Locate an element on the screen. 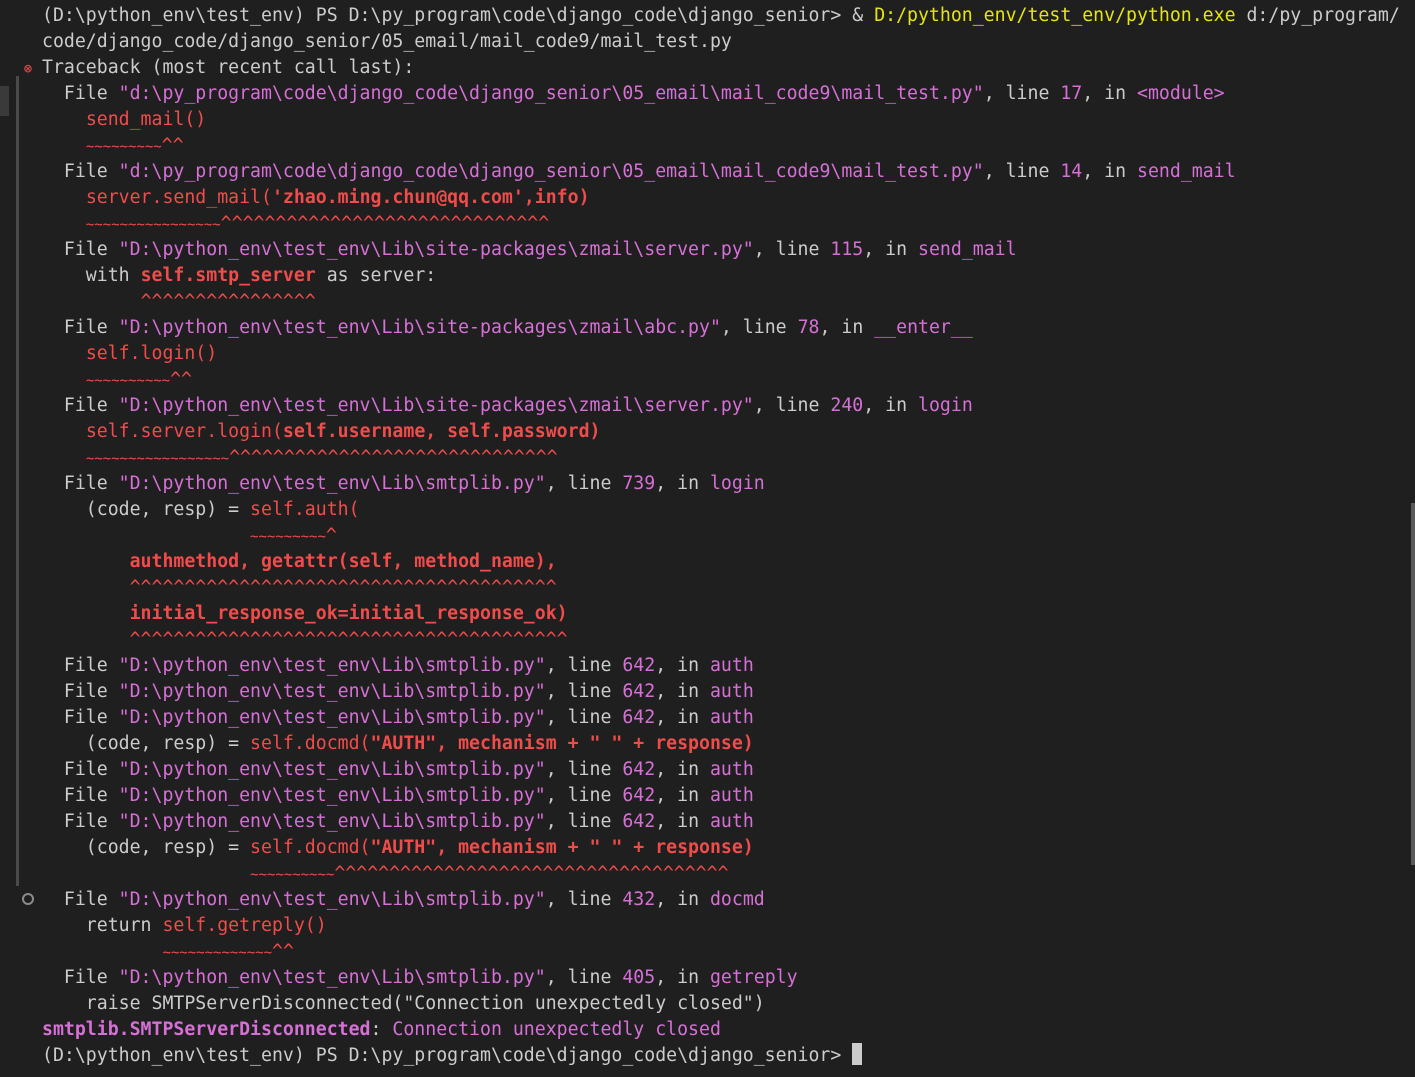 The width and height of the screenshot is (1415, 1077). terminal-text-segment: self.docmd( is located at coordinates (310, 847).